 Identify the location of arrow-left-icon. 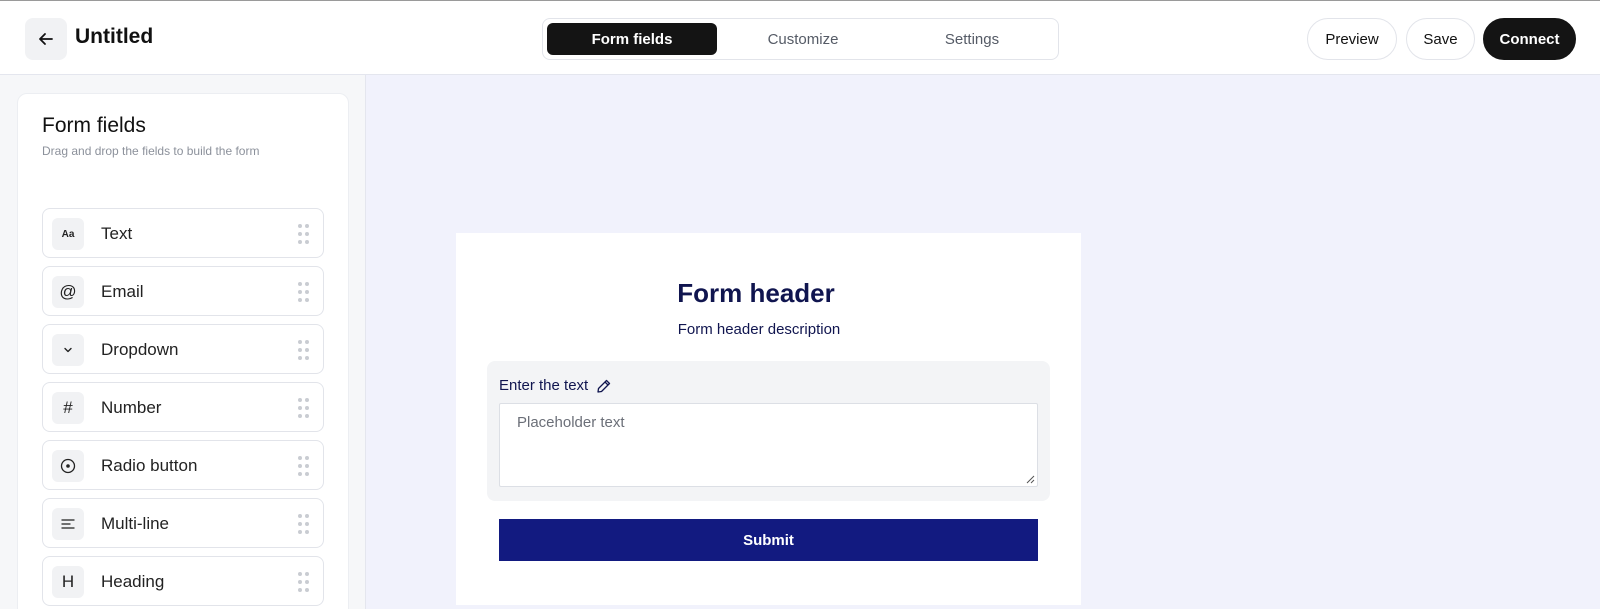
(46, 39).